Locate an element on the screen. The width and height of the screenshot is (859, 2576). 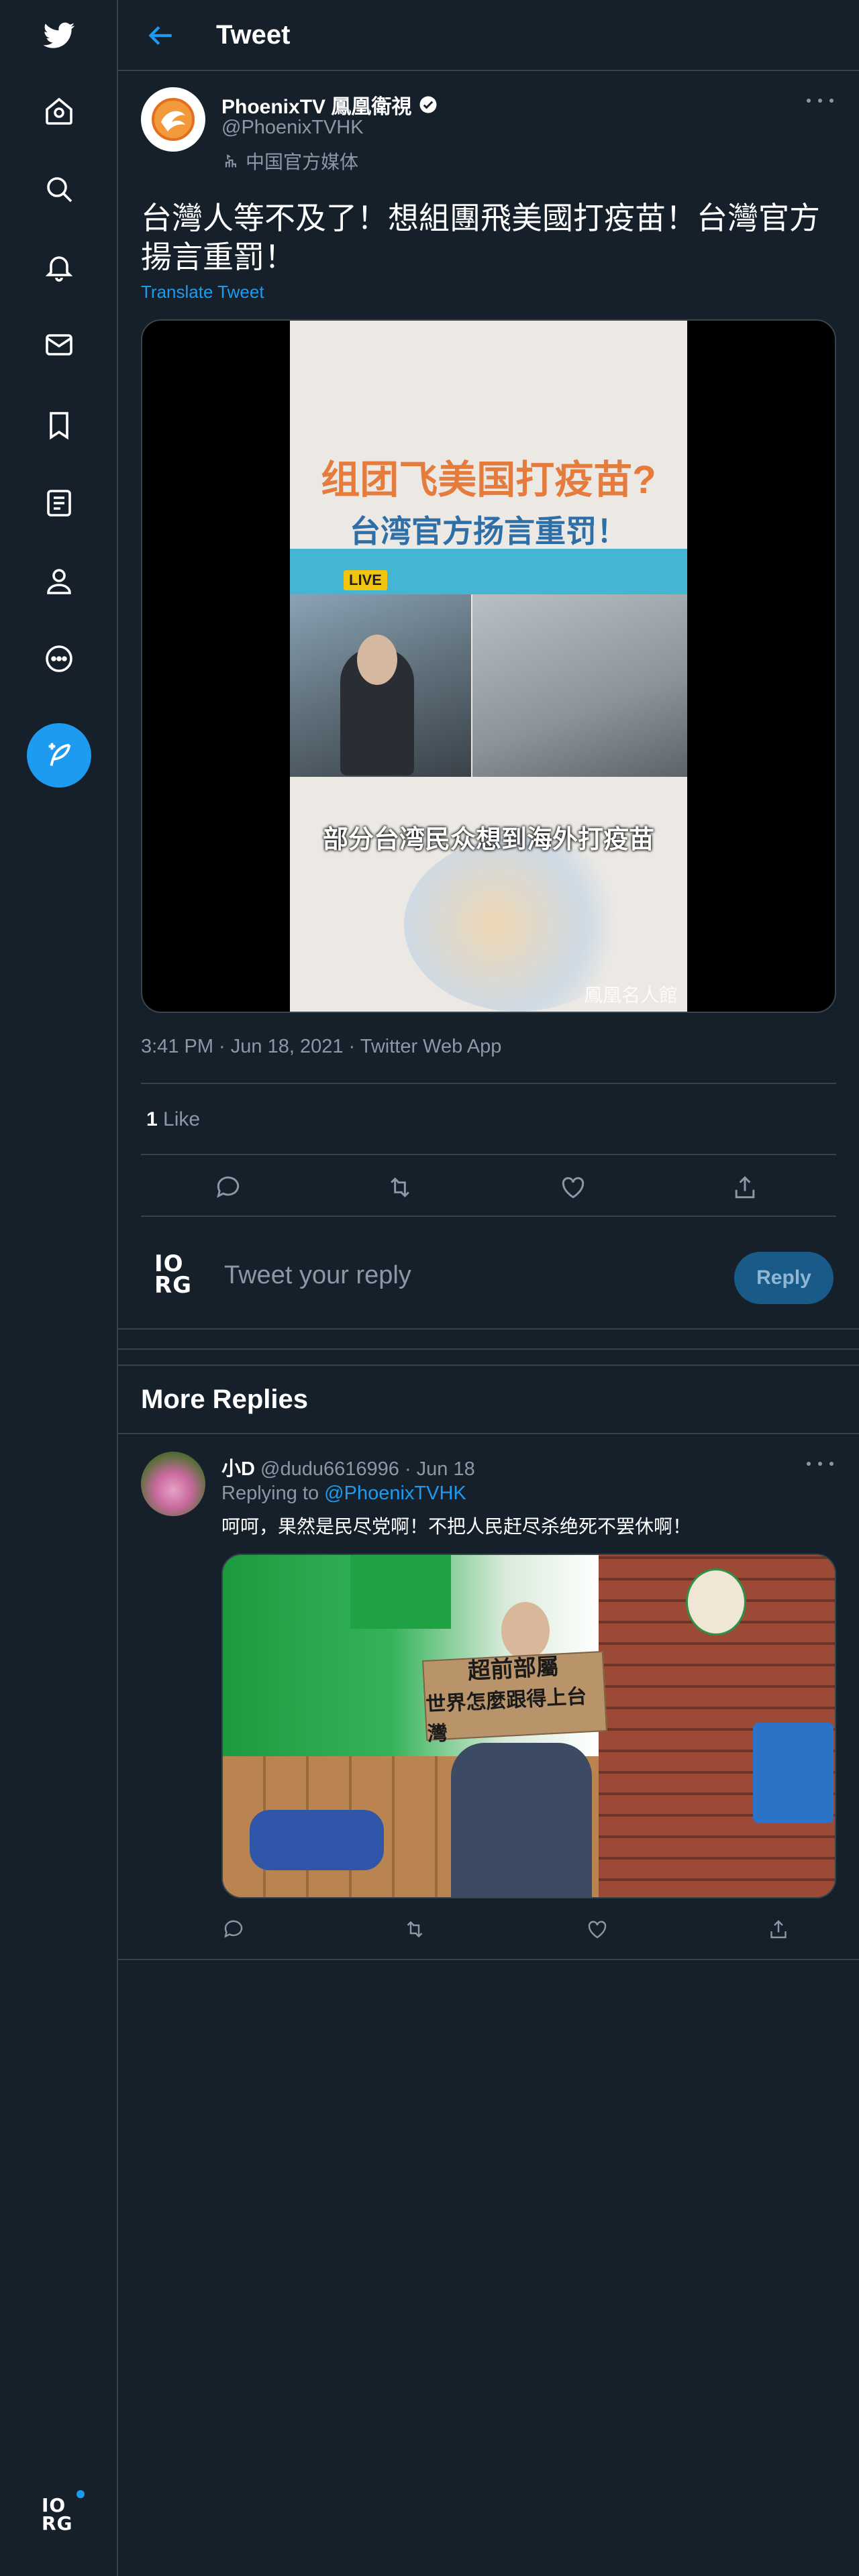
likes-count: 1 Like is located at coordinates (173, 1119).